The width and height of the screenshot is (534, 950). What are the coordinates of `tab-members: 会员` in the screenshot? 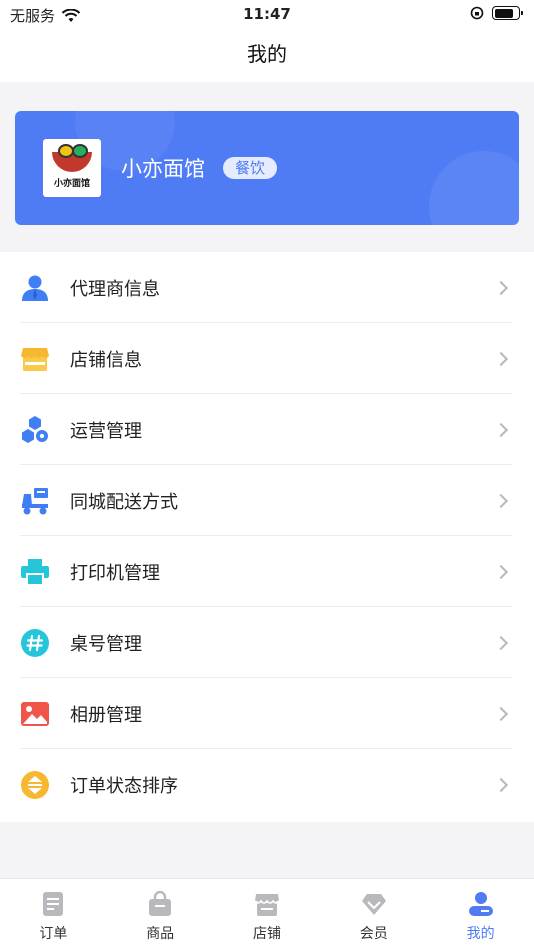 It's located at (373, 914).